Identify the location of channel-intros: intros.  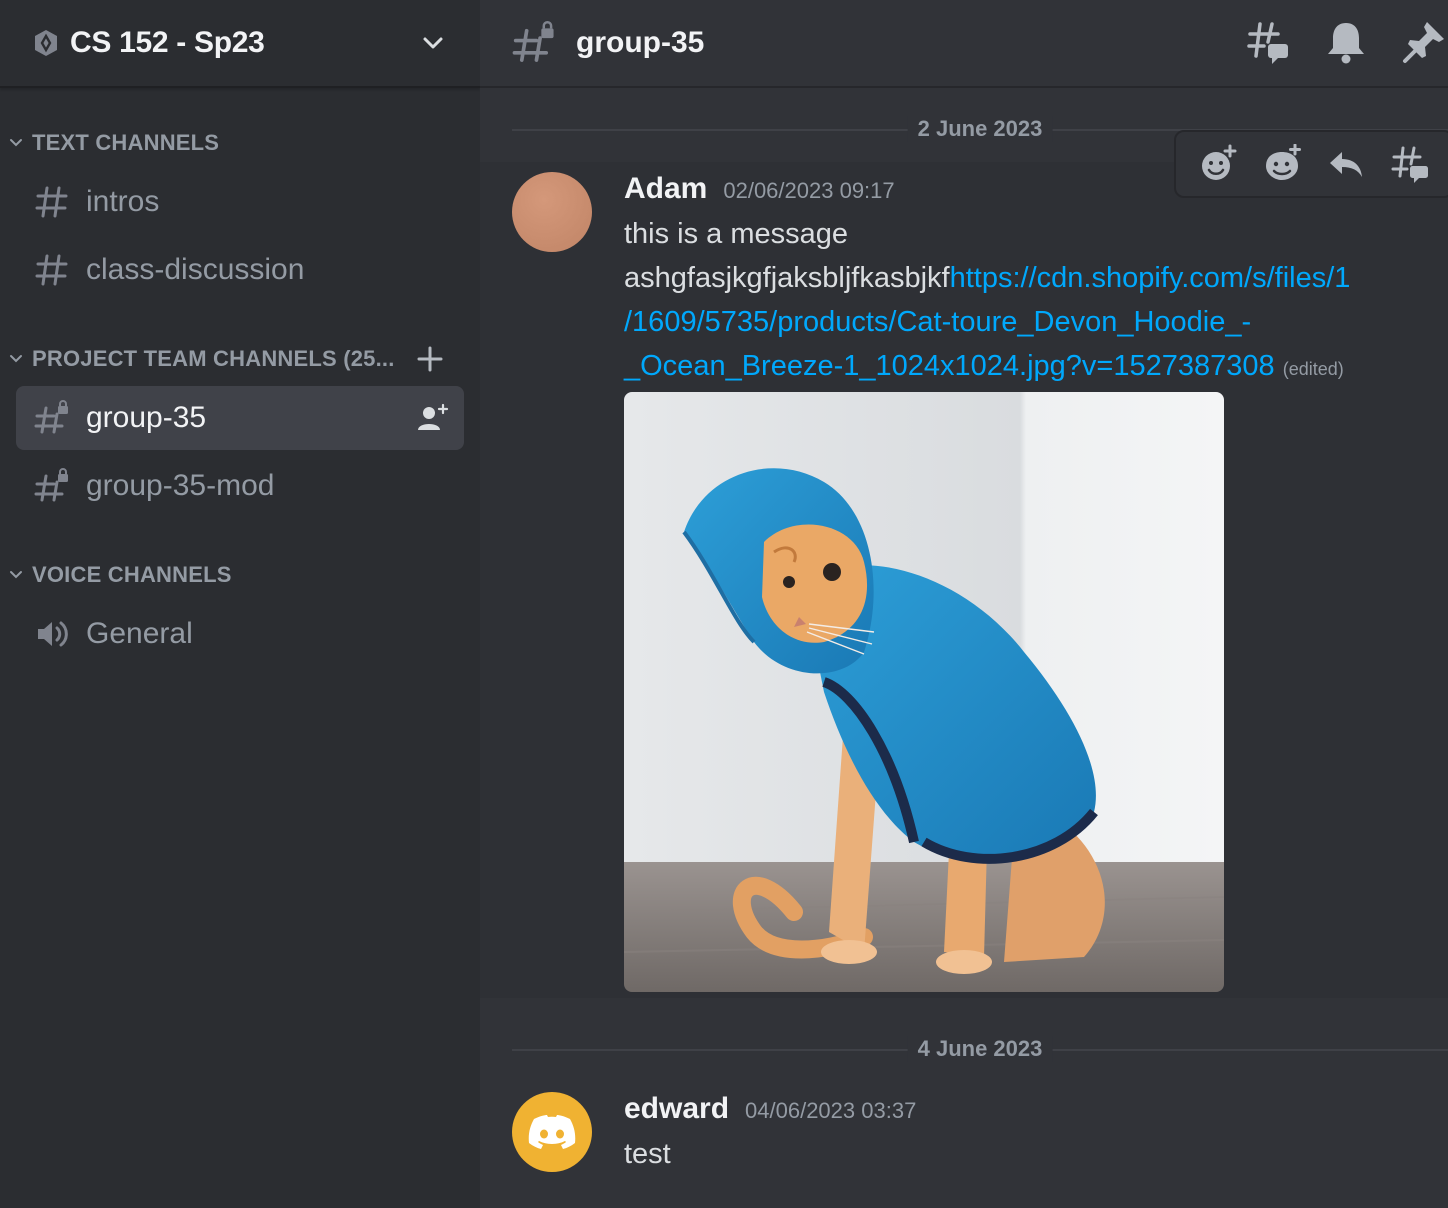
(240, 202).